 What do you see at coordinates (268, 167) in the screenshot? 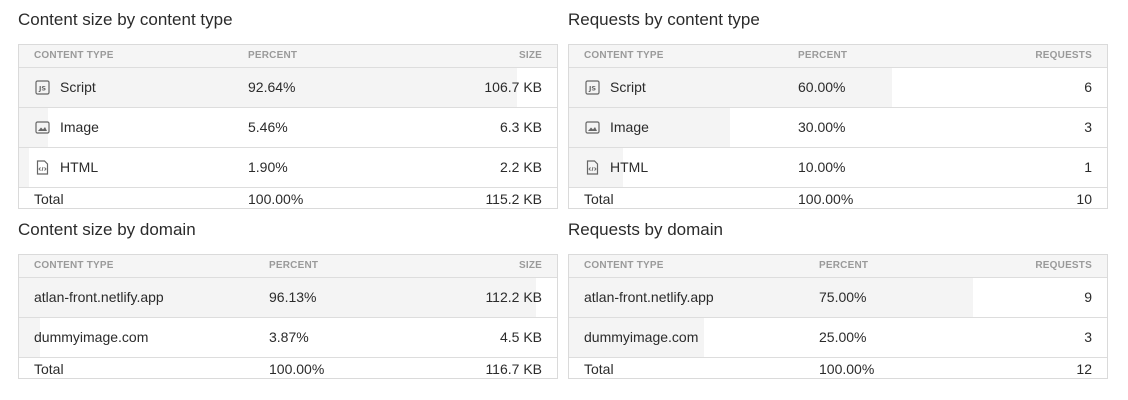
I see `row-percent: 1.90%` at bounding box center [268, 167].